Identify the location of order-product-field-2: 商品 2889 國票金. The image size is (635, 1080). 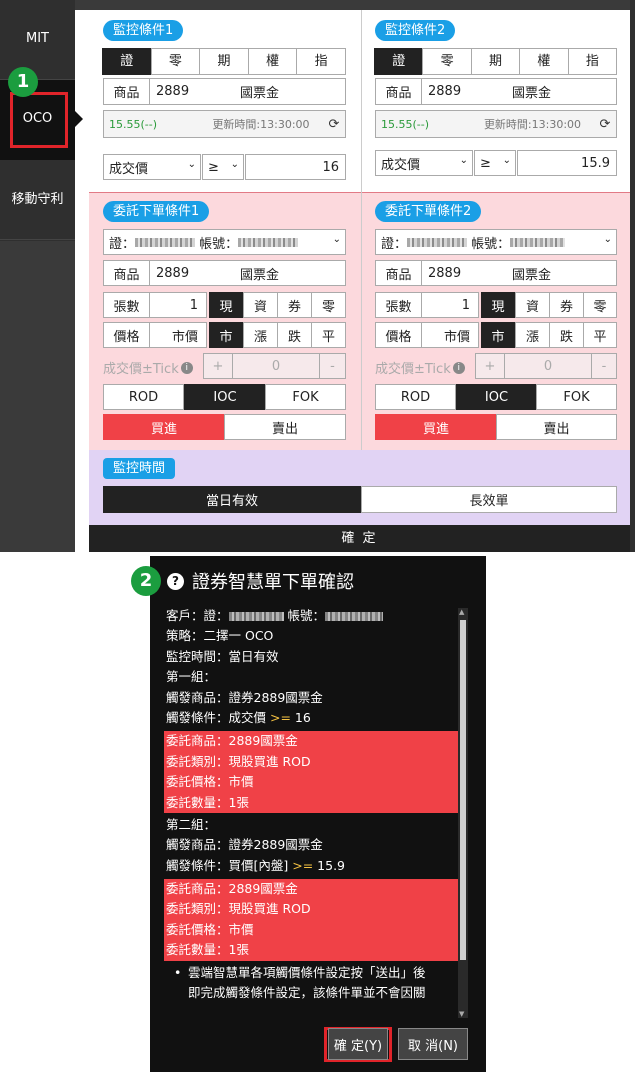
(496, 273).